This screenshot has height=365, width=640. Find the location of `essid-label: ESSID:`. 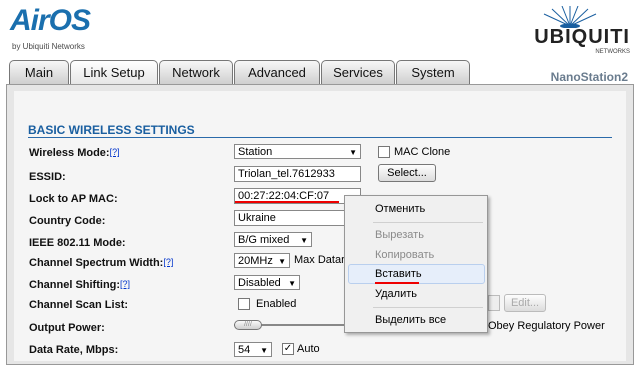

essid-label: ESSID: is located at coordinates (47, 177).